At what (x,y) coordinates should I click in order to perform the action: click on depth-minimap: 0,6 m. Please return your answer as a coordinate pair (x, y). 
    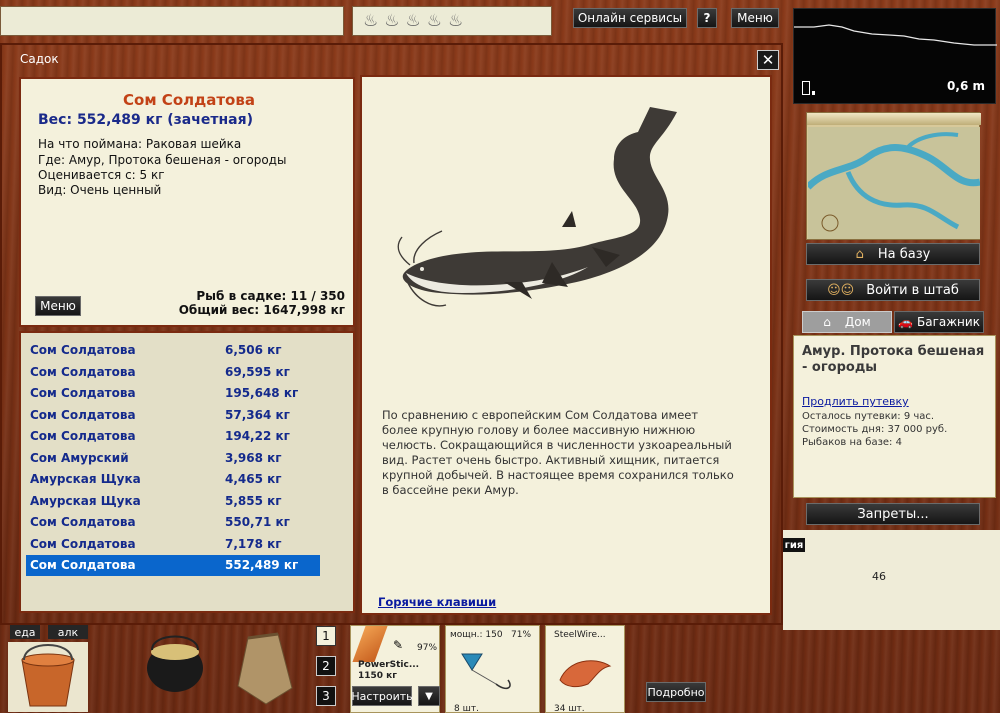
    Looking at the image, I should click on (895, 56).